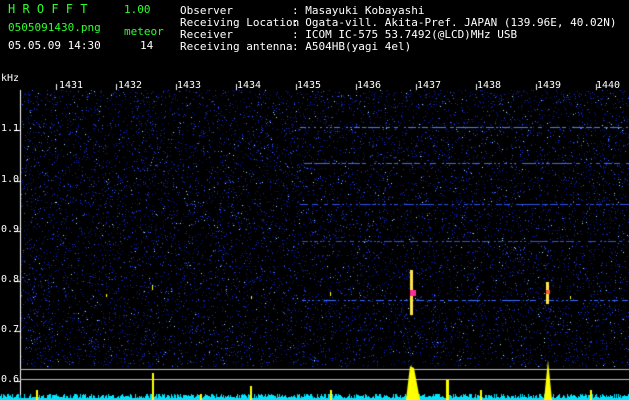 The image size is (629, 400). What do you see at coordinates (10, 179) in the screenshot?
I see `y-tick-label: 1.0` at bounding box center [10, 179].